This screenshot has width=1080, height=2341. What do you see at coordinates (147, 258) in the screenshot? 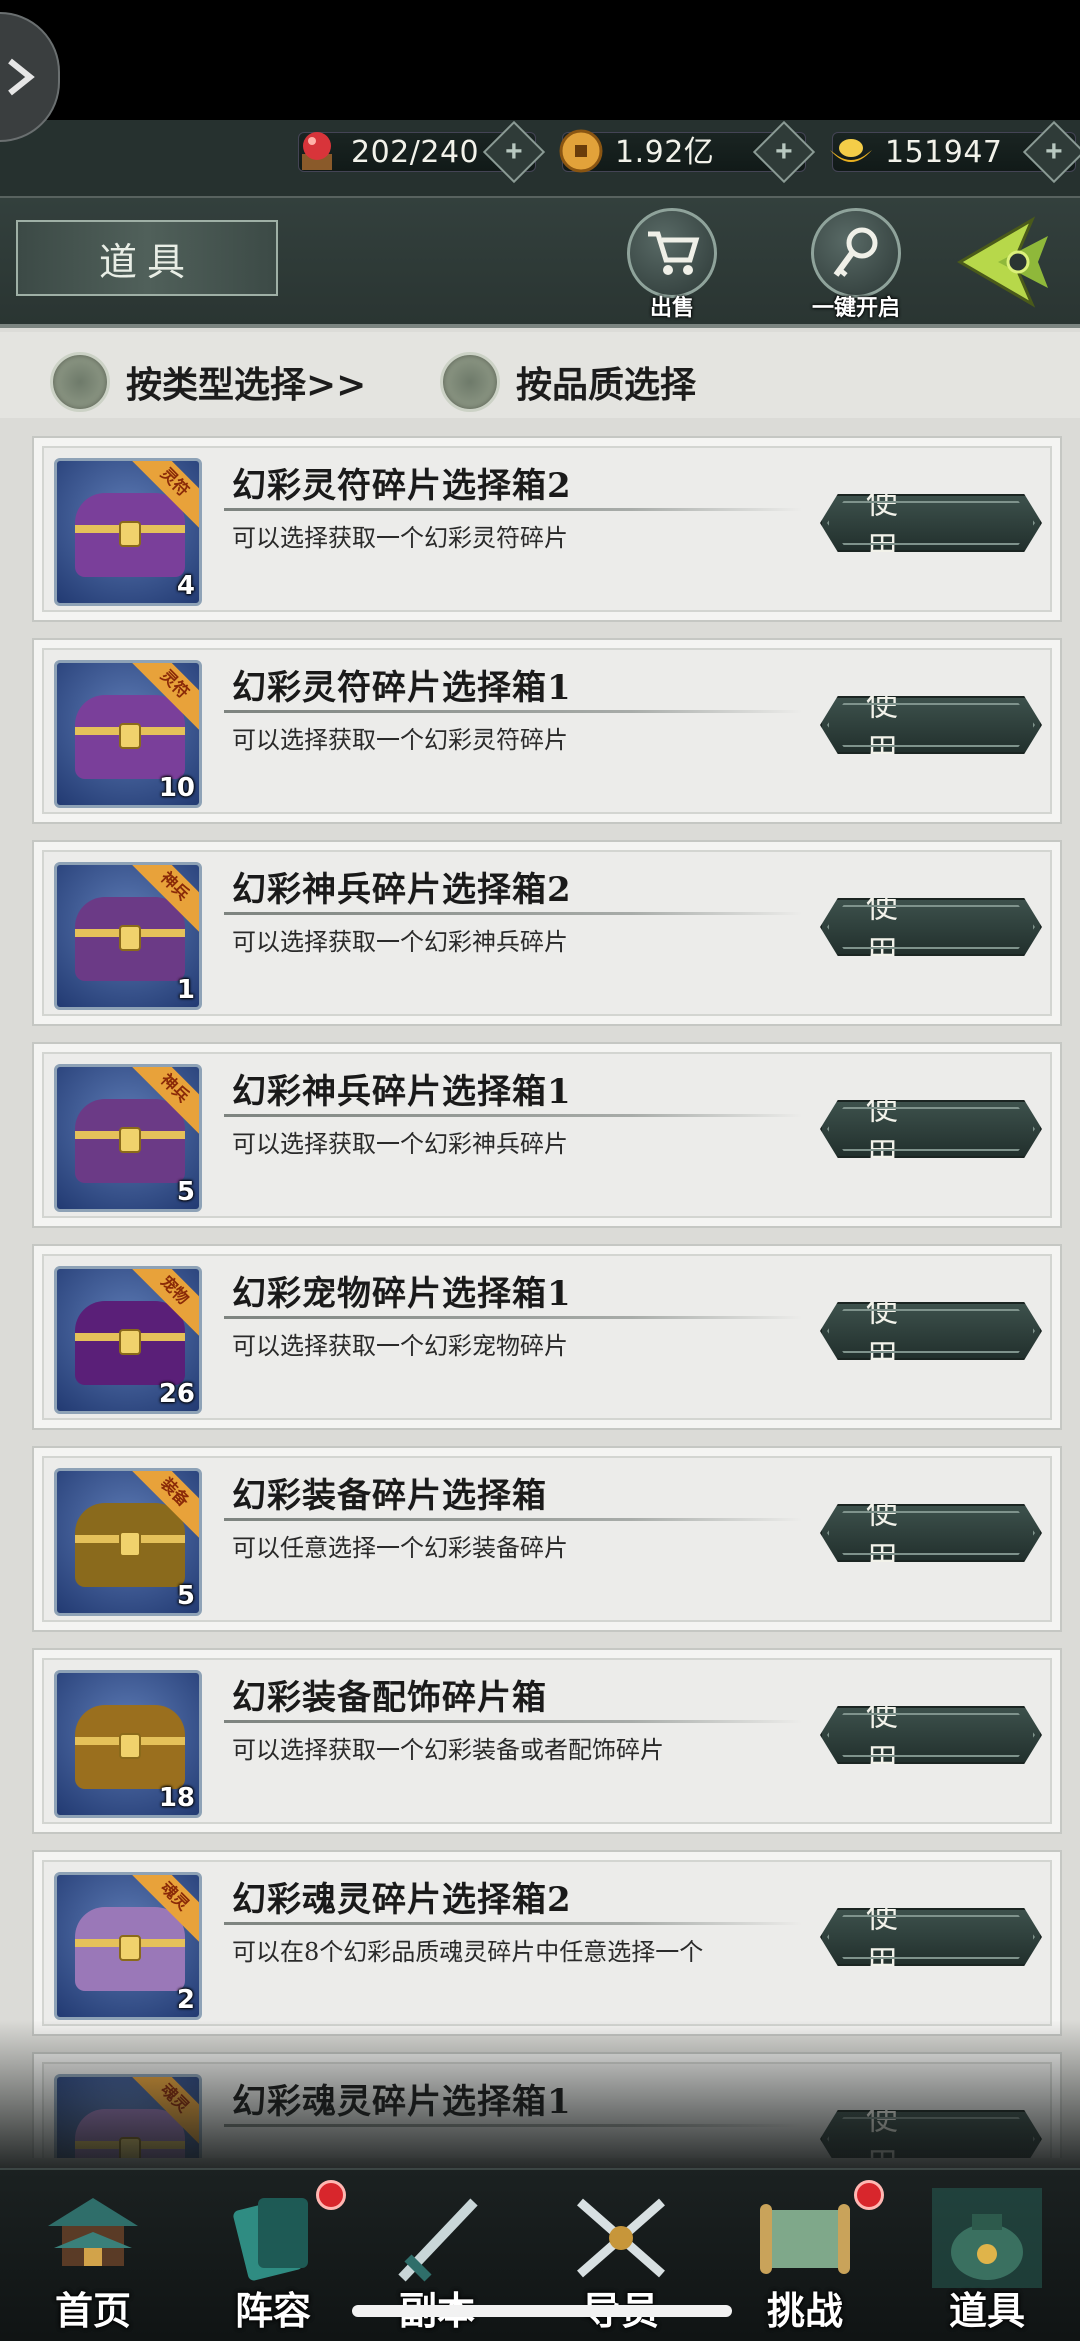
I see `page-title: 道具` at bounding box center [147, 258].